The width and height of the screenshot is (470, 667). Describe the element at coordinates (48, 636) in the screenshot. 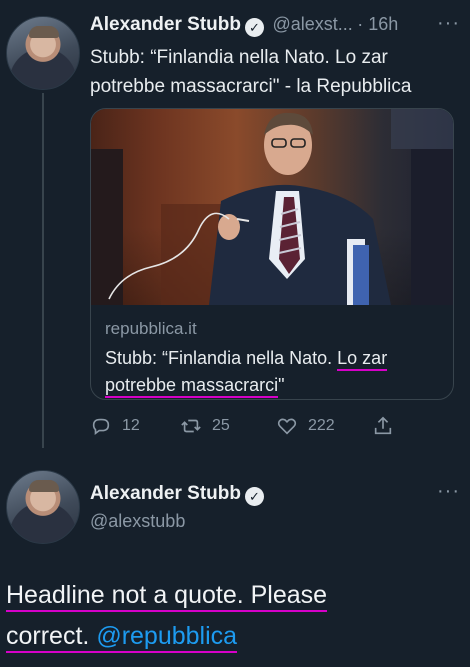

I see `reply-text-part: correct.` at that location.